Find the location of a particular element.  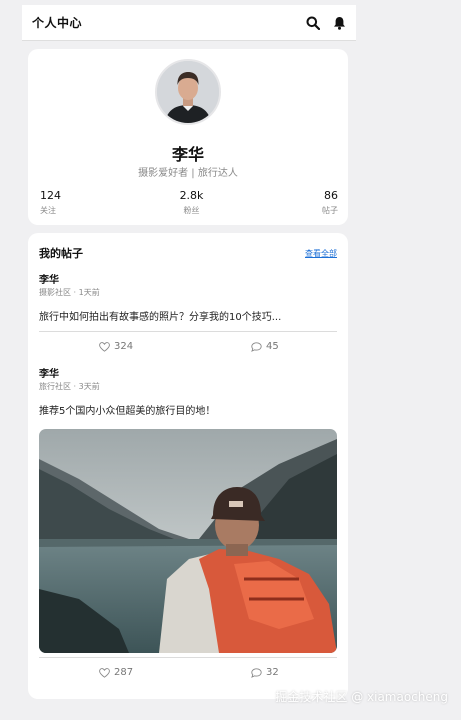

section-title: 我的帖子 is located at coordinates (61, 253).